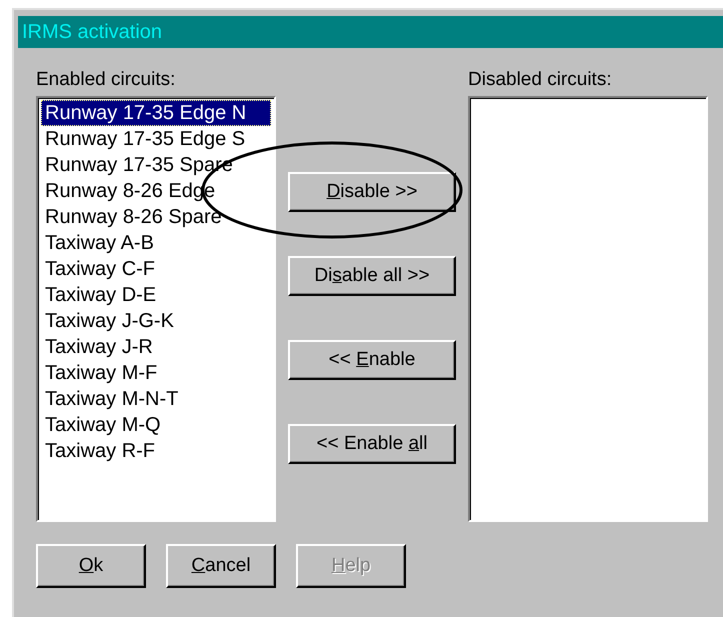  What do you see at coordinates (156, 451) in the screenshot?
I see `list-item: Taxiway R-F` at bounding box center [156, 451].